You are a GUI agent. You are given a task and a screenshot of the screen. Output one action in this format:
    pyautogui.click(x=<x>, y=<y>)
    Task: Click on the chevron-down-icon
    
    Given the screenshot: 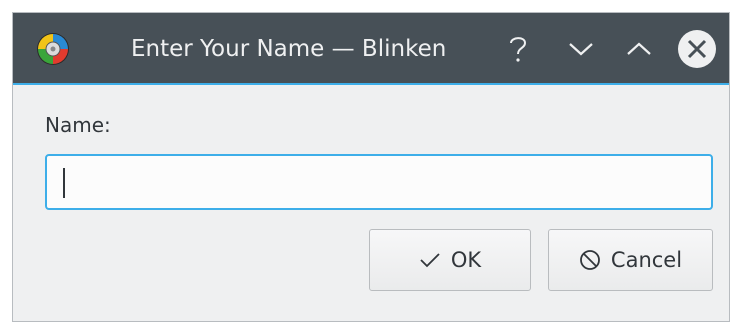 What is the action you would take?
    pyautogui.click(x=581, y=49)
    